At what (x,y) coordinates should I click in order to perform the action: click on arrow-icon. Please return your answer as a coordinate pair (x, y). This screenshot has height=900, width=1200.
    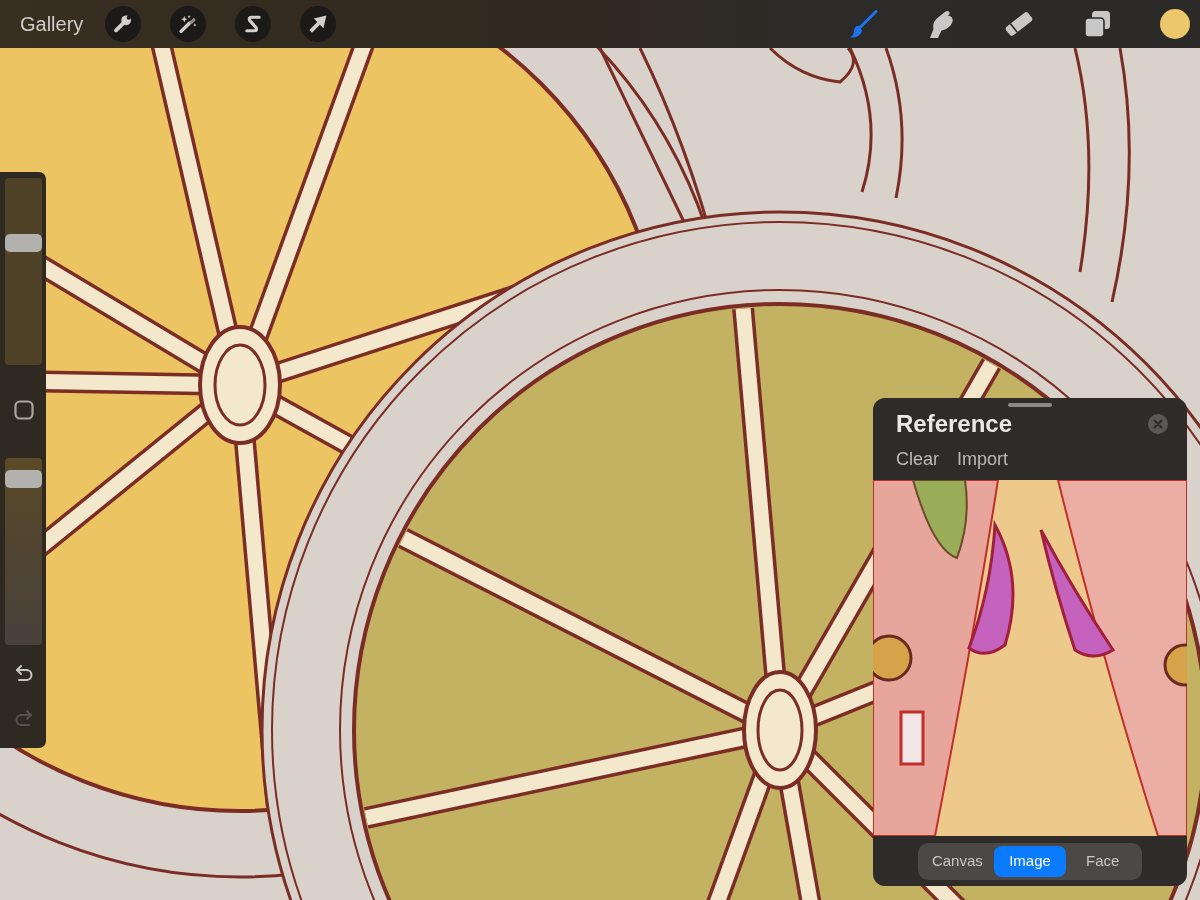
    Looking at the image, I should click on (318, 24).